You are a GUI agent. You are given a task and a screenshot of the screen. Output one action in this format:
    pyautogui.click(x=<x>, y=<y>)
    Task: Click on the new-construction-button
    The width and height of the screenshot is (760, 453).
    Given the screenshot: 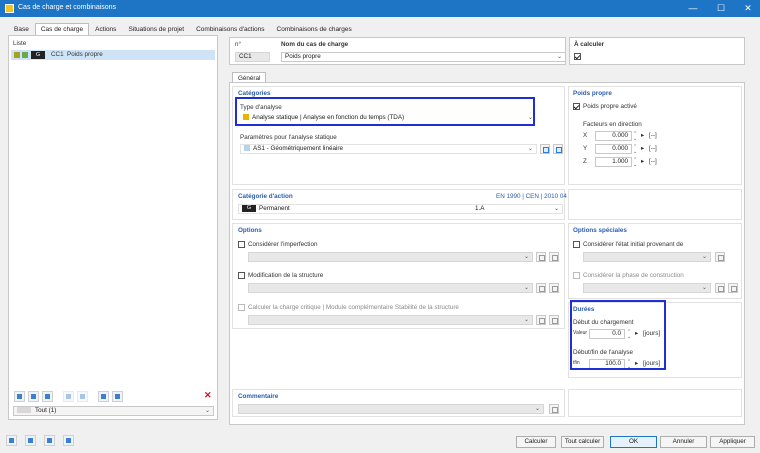 What is the action you would take?
    pyautogui.click(x=720, y=288)
    